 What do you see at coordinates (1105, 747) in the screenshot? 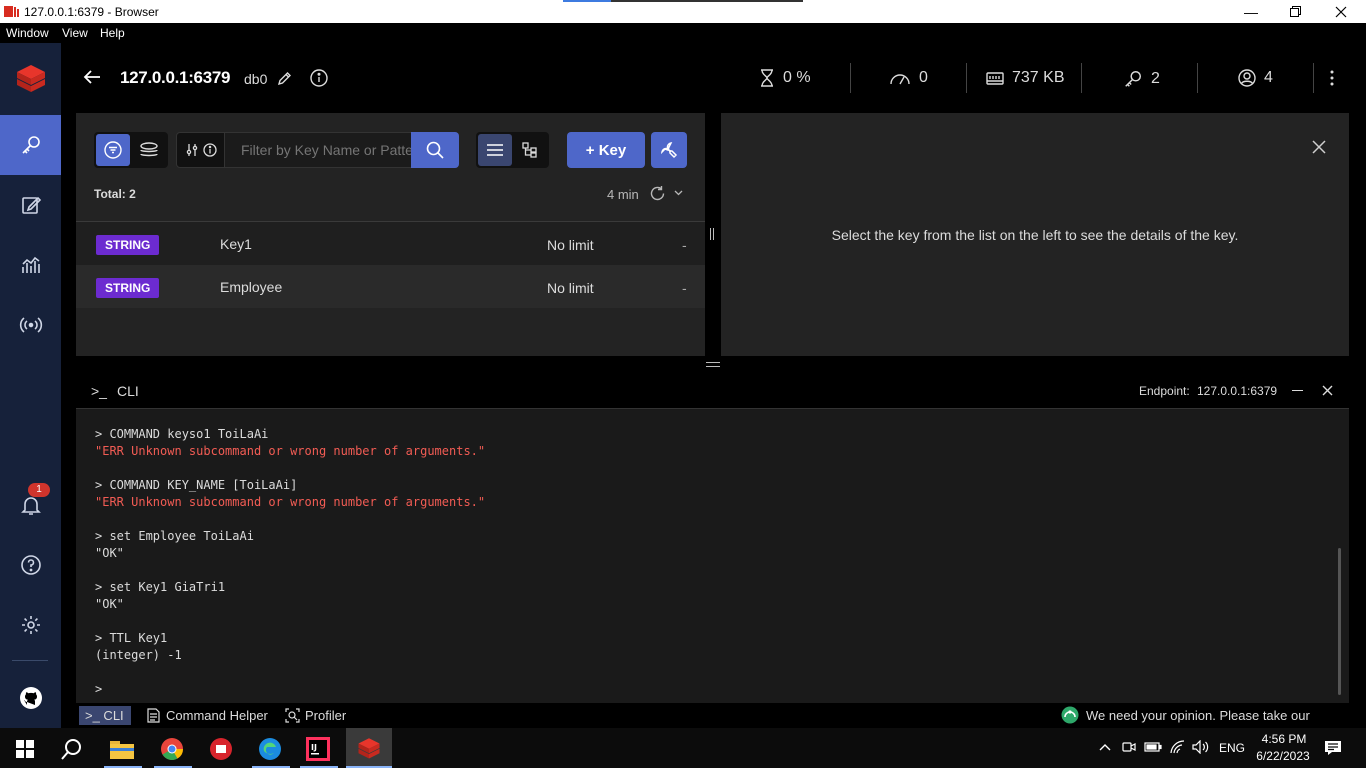
I see `chevron-up-icon` at bounding box center [1105, 747].